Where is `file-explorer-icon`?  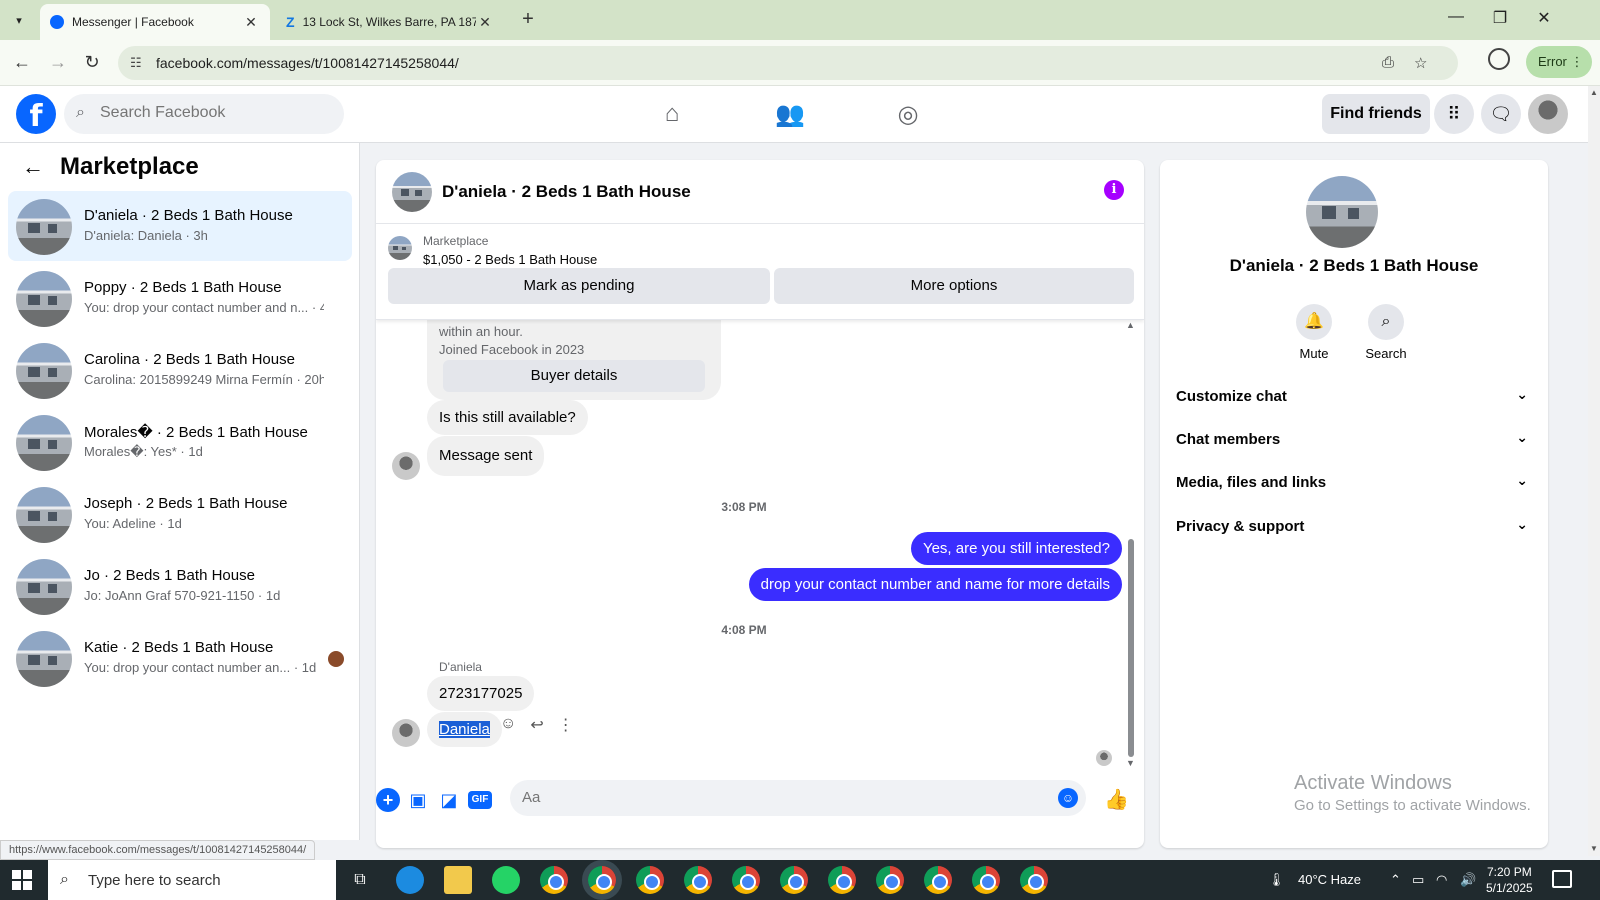
file-explorer-icon is located at coordinates (458, 880).